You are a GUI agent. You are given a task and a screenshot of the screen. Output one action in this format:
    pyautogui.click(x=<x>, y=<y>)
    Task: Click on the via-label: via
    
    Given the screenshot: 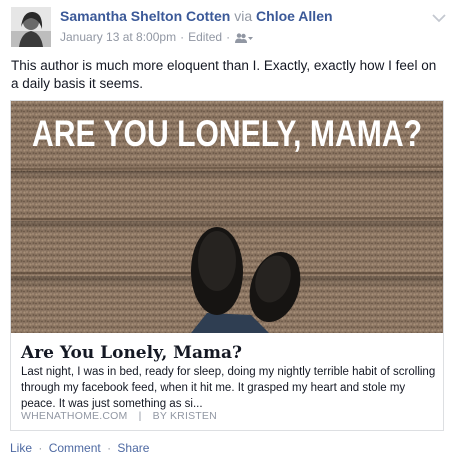 What is the action you would take?
    pyautogui.click(x=243, y=16)
    